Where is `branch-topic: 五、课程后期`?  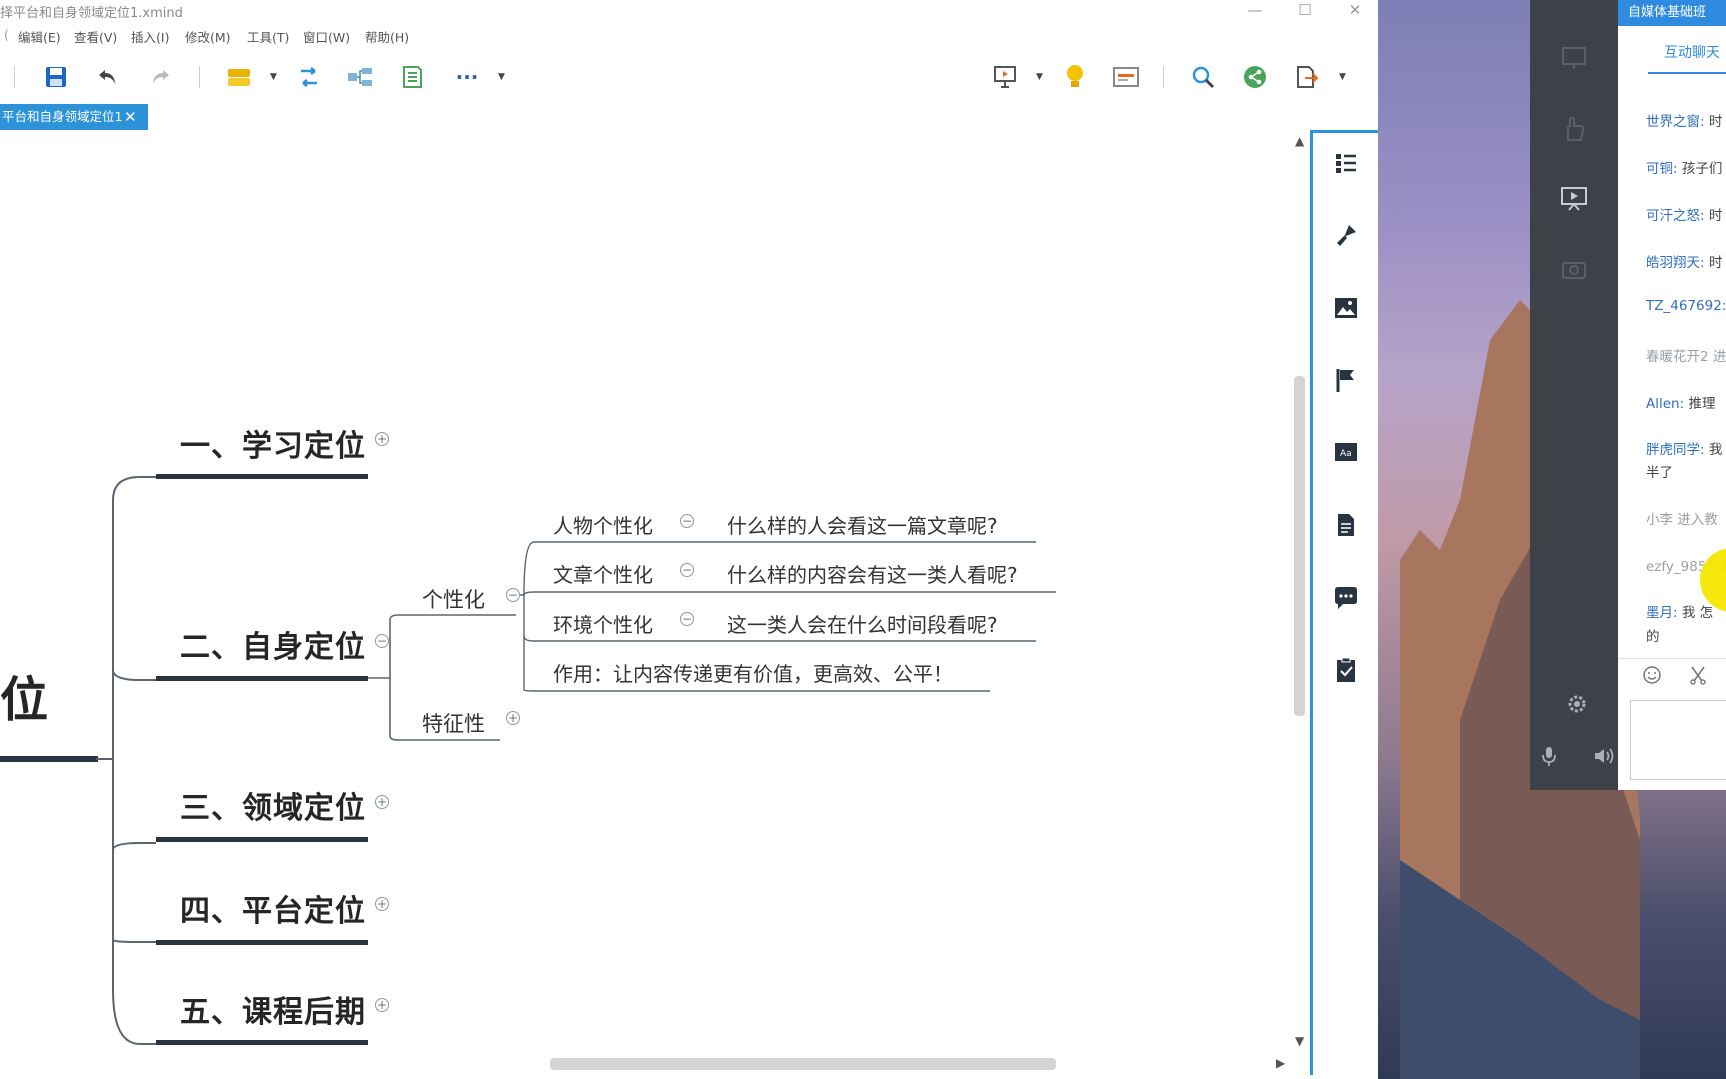 branch-topic: 五、课程后期 is located at coordinates (273, 1009).